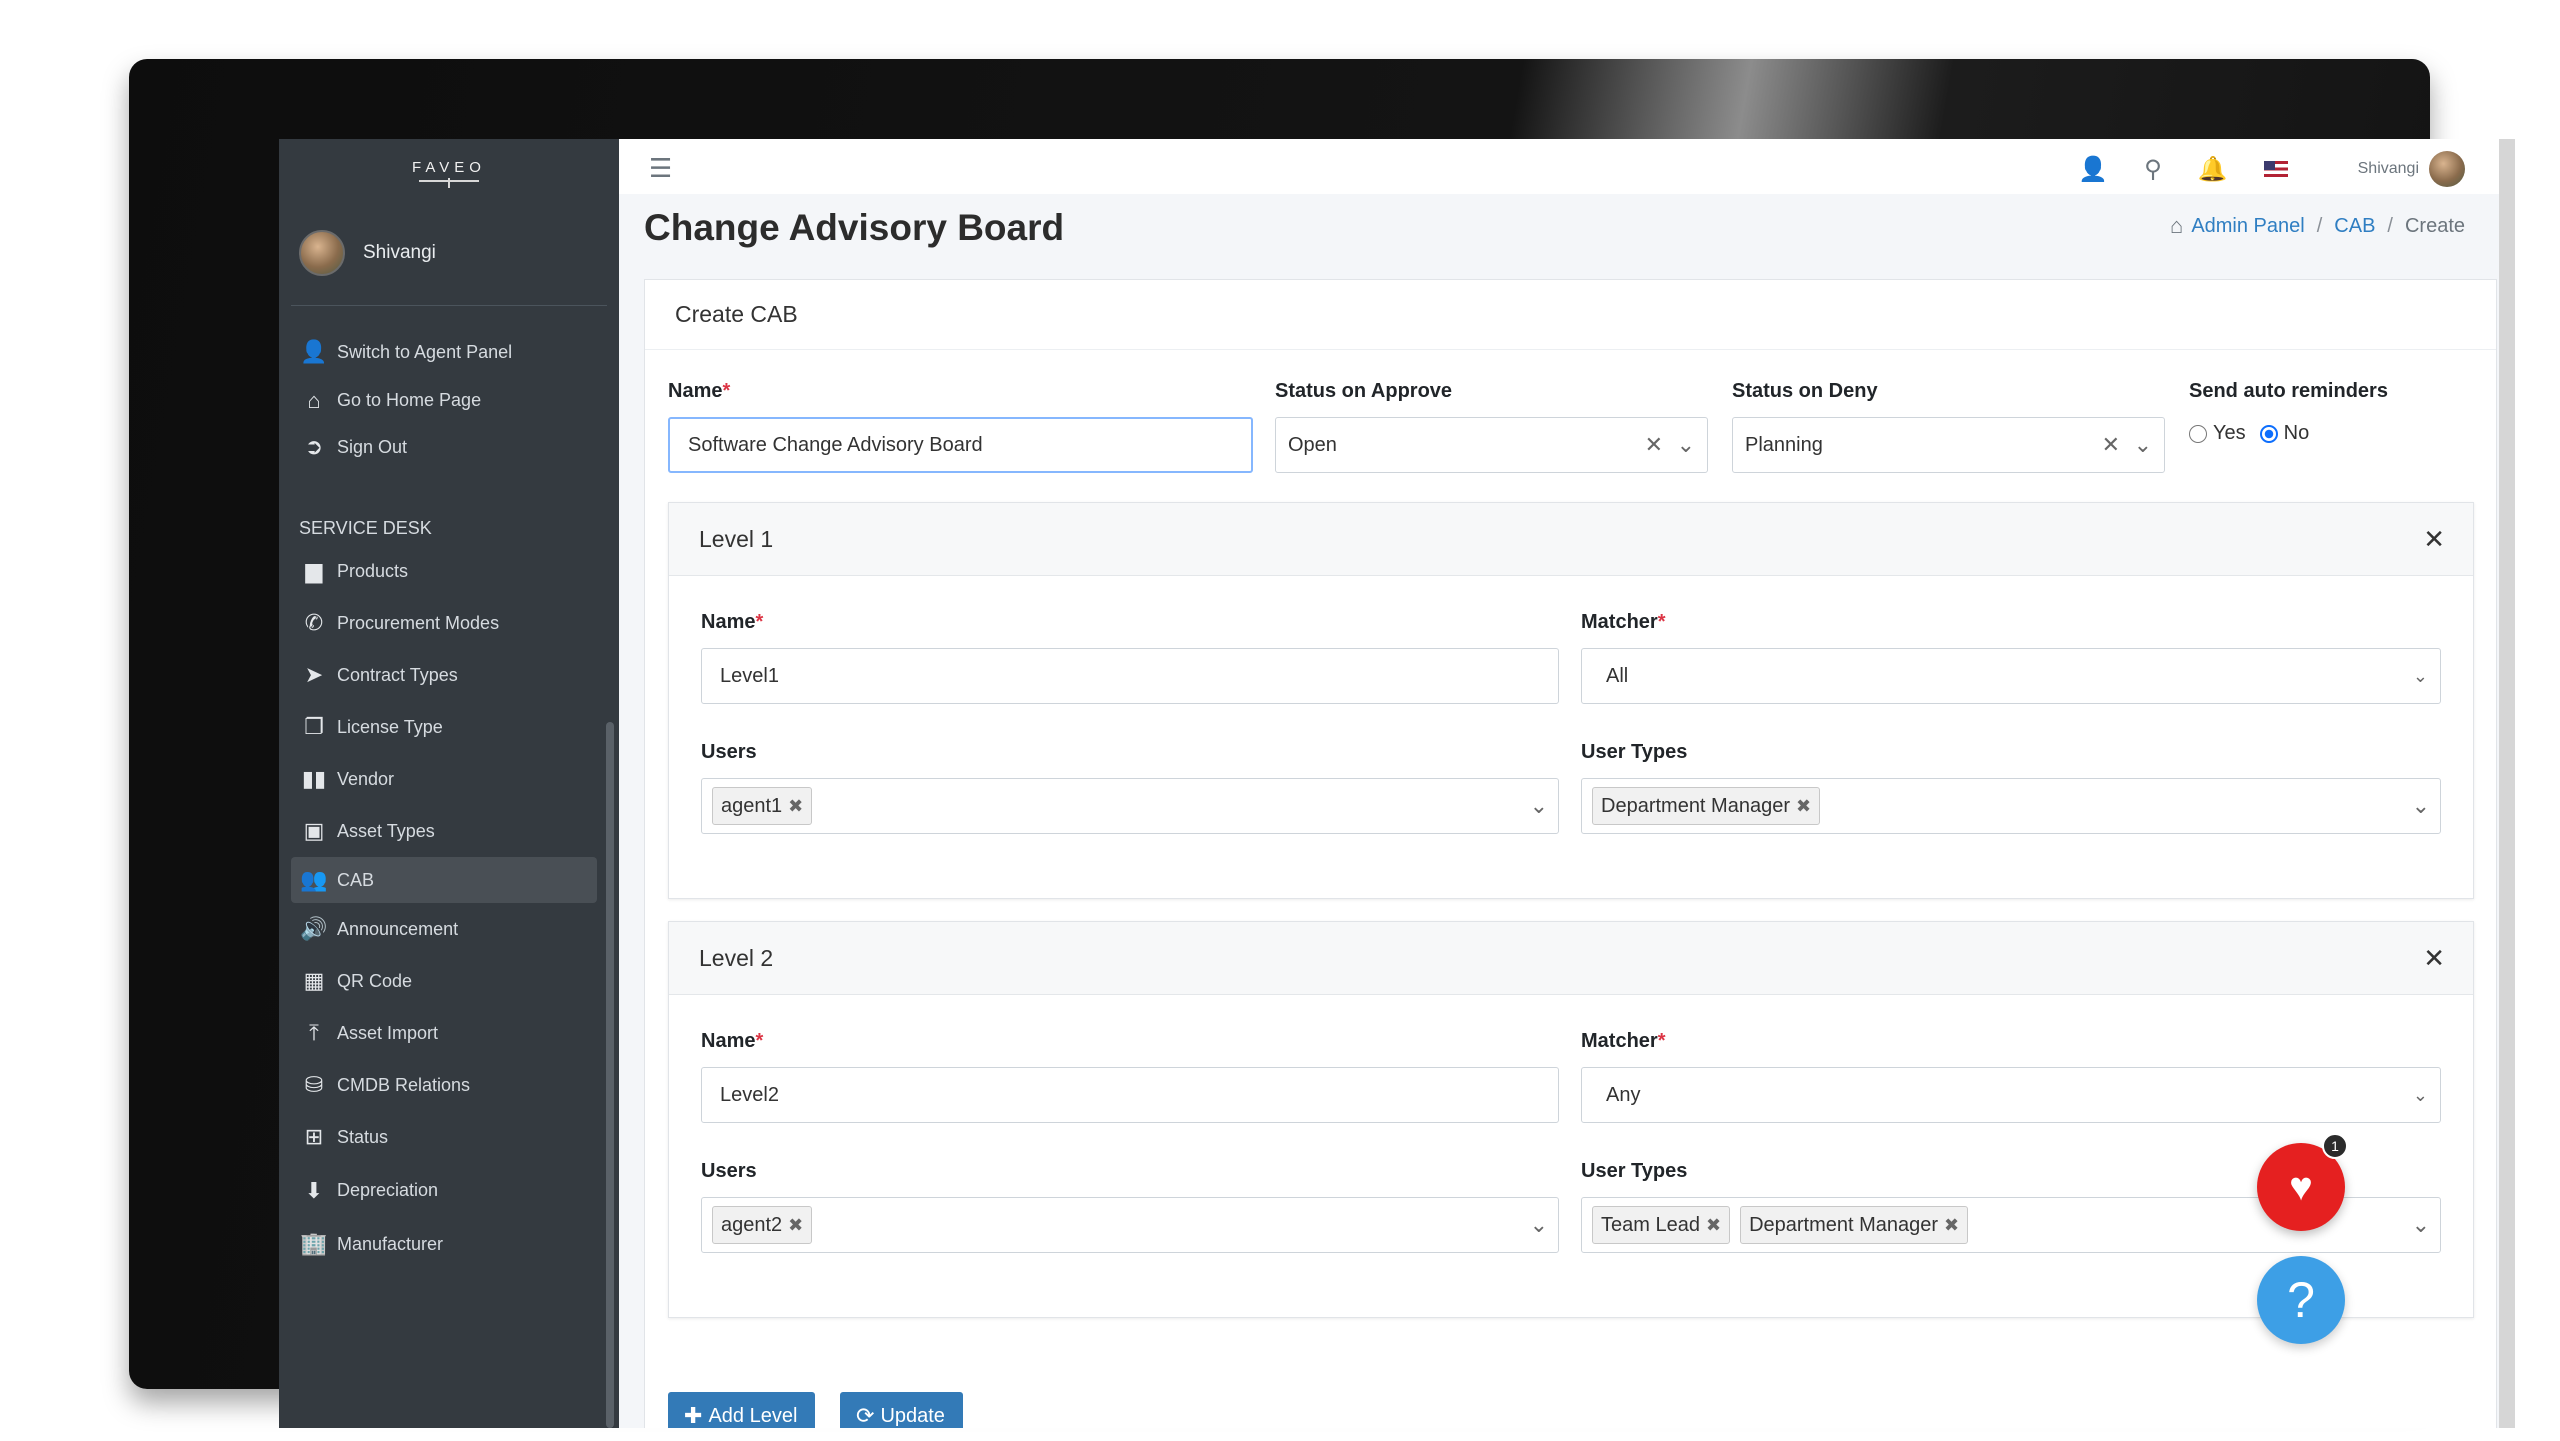  I want to click on plus-square-icon: ⊞, so click(314, 1136).